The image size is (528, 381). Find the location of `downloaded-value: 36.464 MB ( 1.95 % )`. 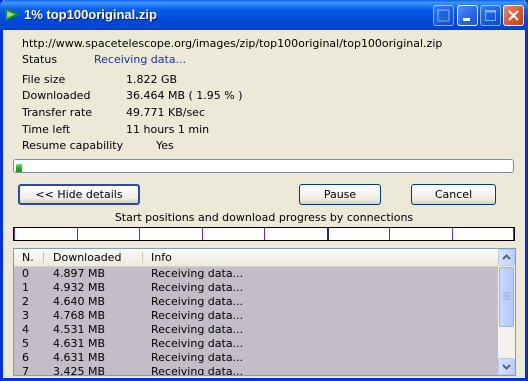

downloaded-value: 36.464 MB ( 1.95 % ) is located at coordinates (184, 95).